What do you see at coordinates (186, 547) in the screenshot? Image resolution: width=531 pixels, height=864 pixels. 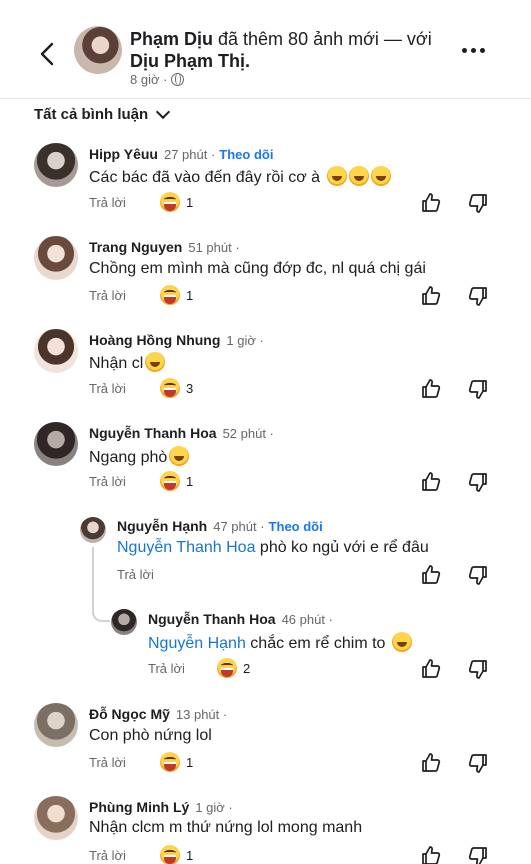 I see `mention-link: Nguyễn Thanh Hoa` at bounding box center [186, 547].